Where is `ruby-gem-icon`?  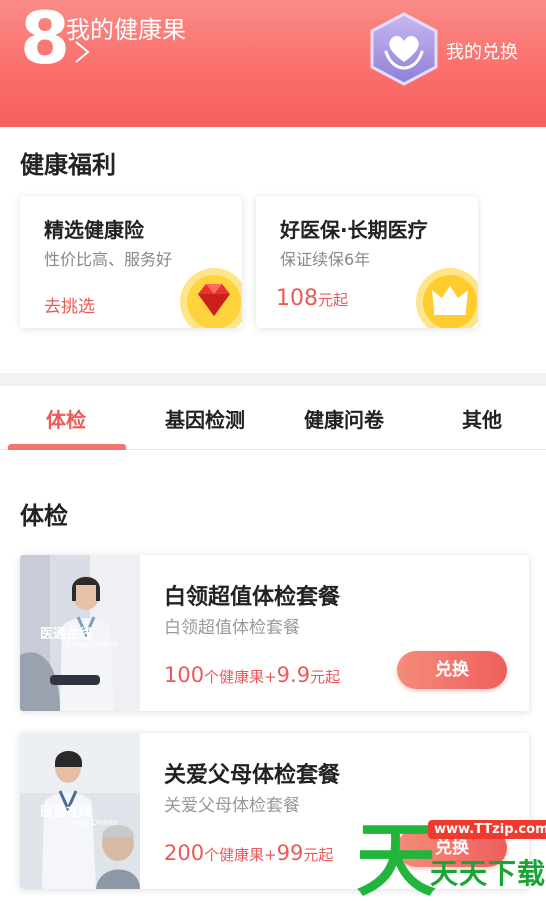 ruby-gem-icon is located at coordinates (211, 298).